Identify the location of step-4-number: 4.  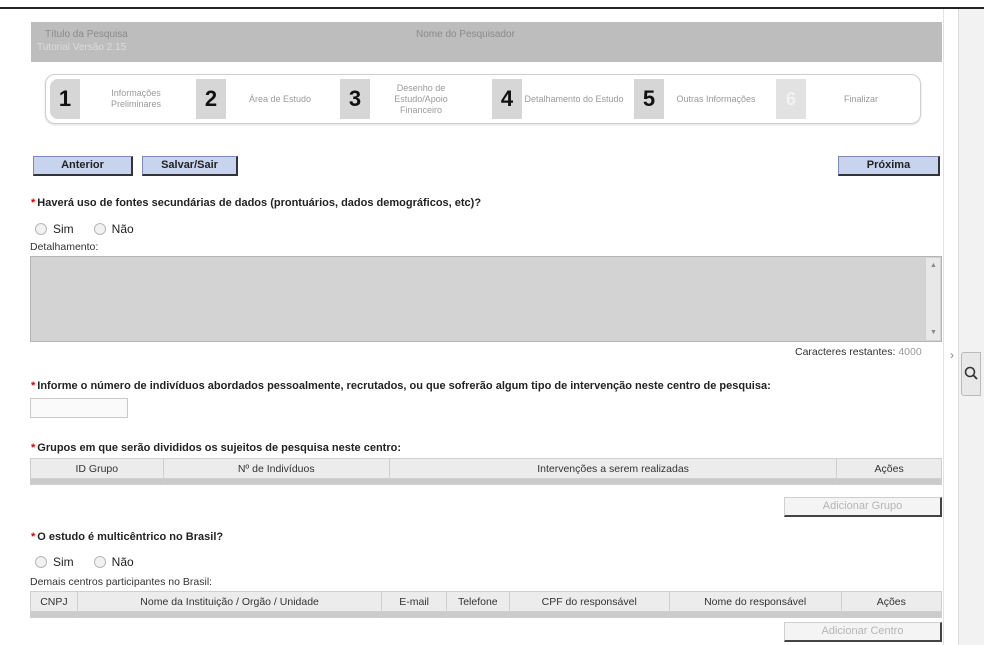
(507, 99).